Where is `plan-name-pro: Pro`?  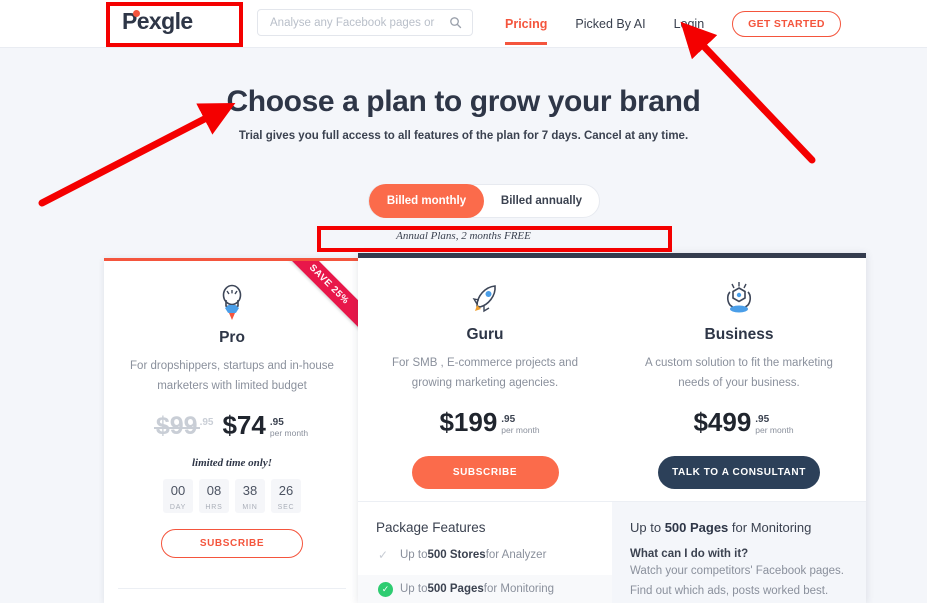 plan-name-pro: Pro is located at coordinates (232, 337).